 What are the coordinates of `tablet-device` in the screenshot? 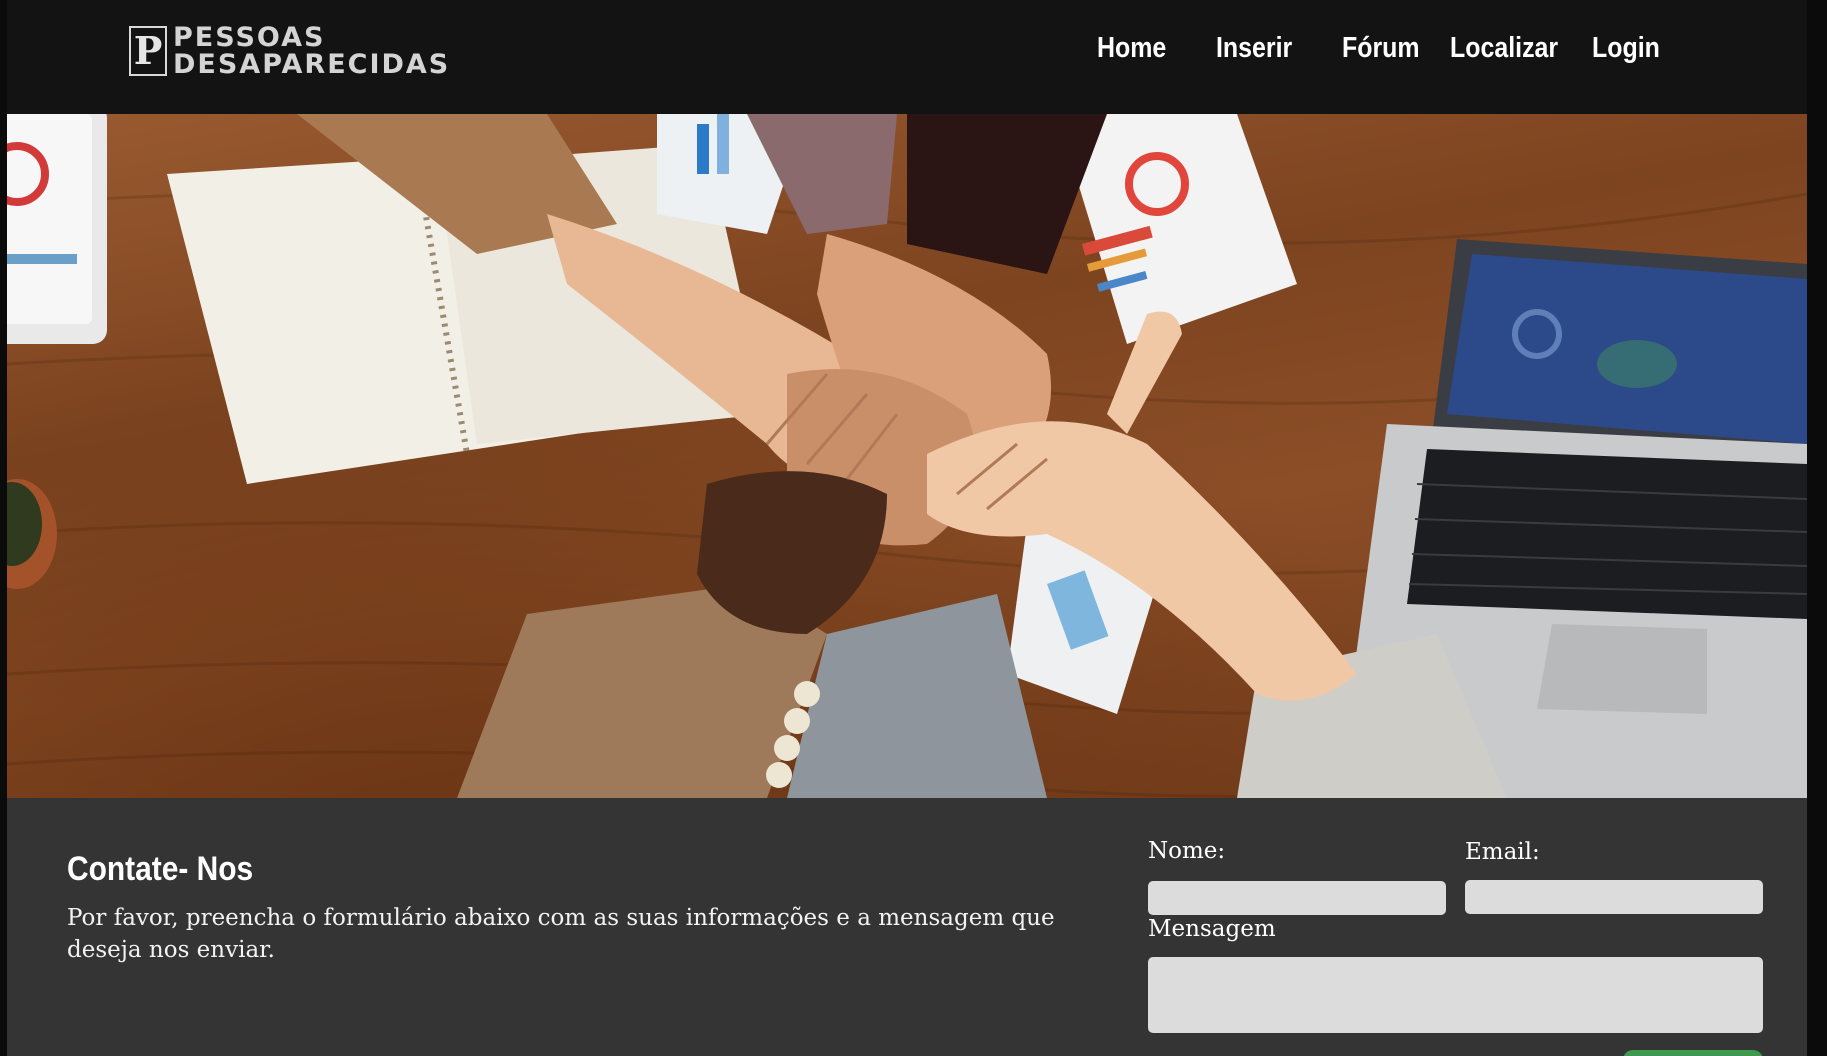 It's located at (57, 229).